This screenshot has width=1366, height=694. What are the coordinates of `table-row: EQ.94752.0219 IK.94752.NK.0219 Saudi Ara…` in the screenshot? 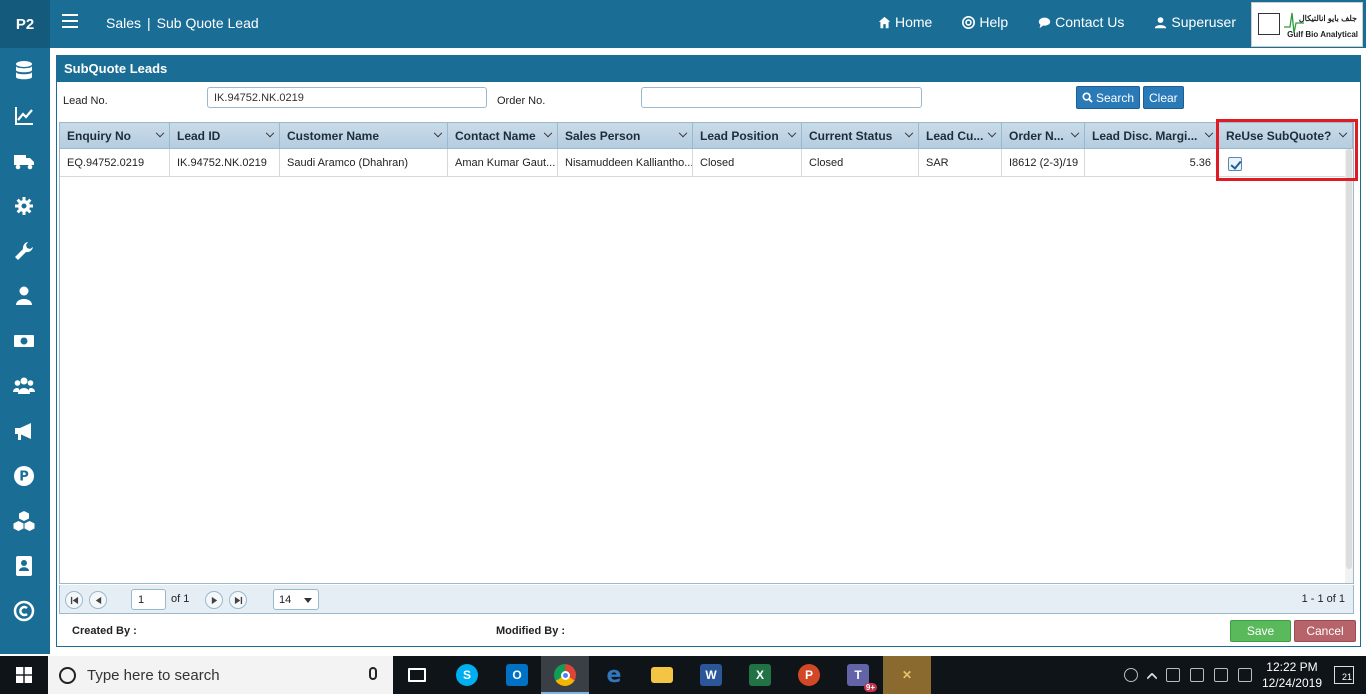 It's located at (706, 163).